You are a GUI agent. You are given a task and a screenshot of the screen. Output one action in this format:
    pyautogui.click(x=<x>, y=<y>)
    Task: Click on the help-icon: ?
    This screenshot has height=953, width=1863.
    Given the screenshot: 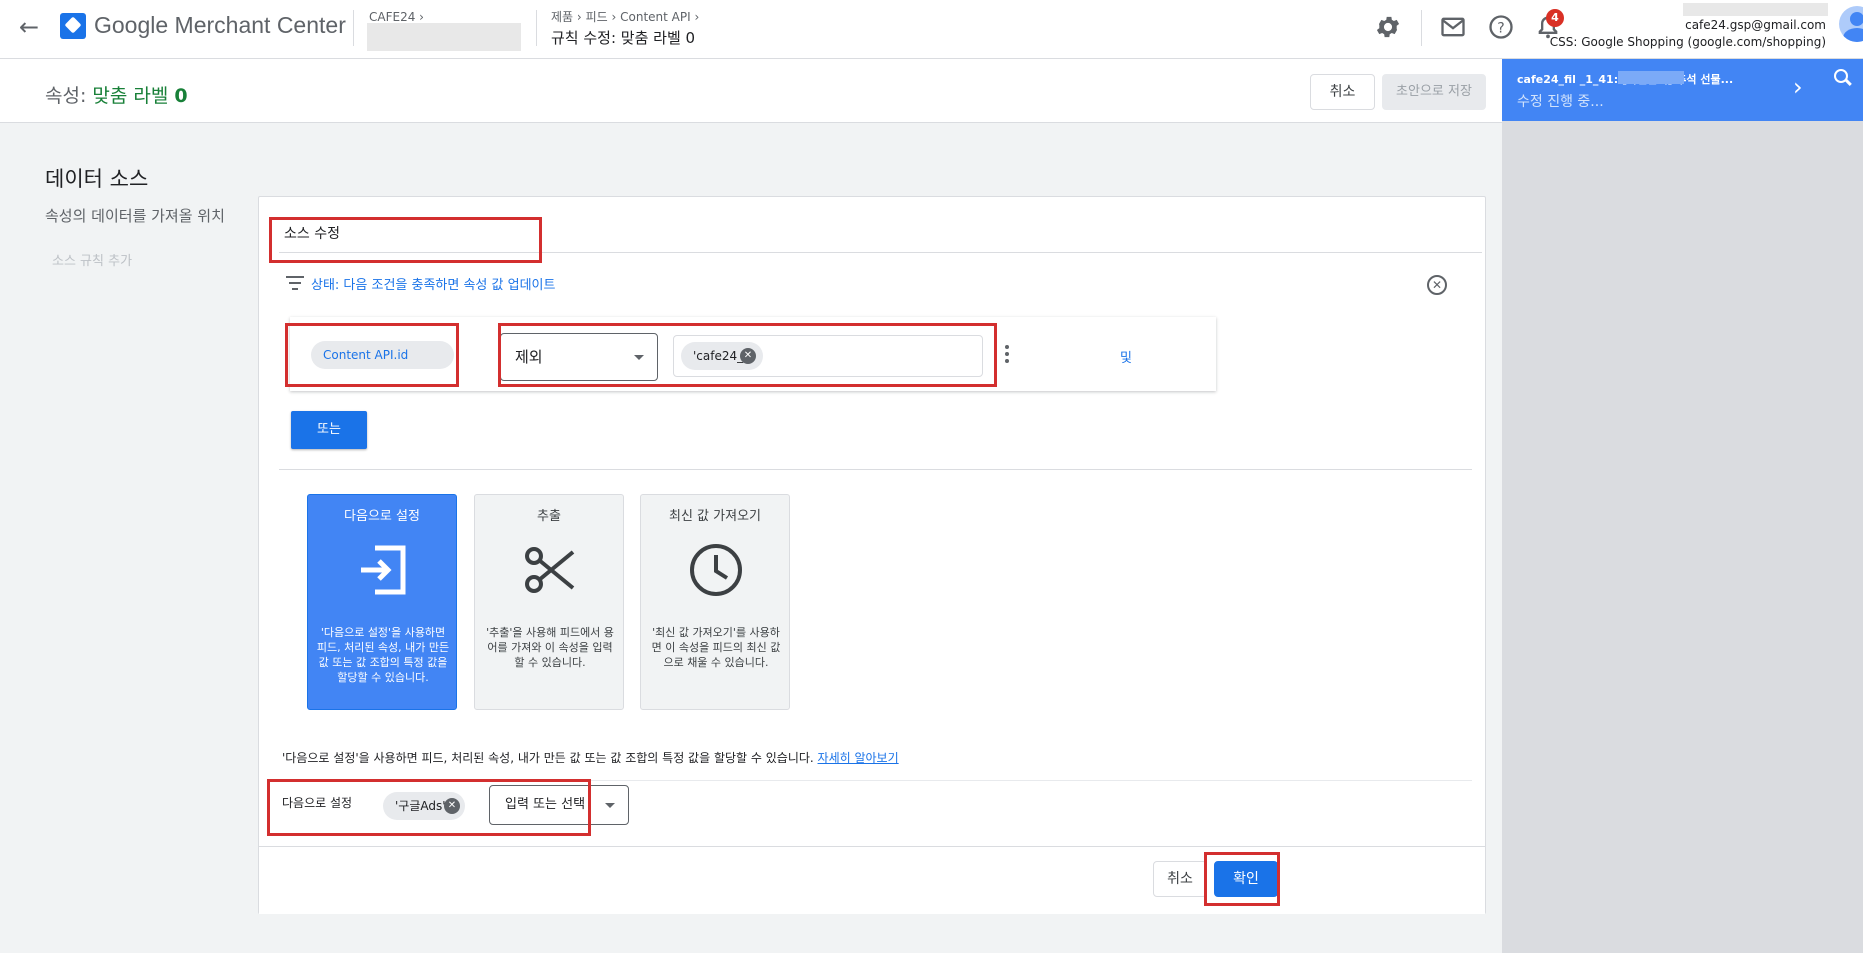 What is the action you would take?
    pyautogui.click(x=1501, y=27)
    